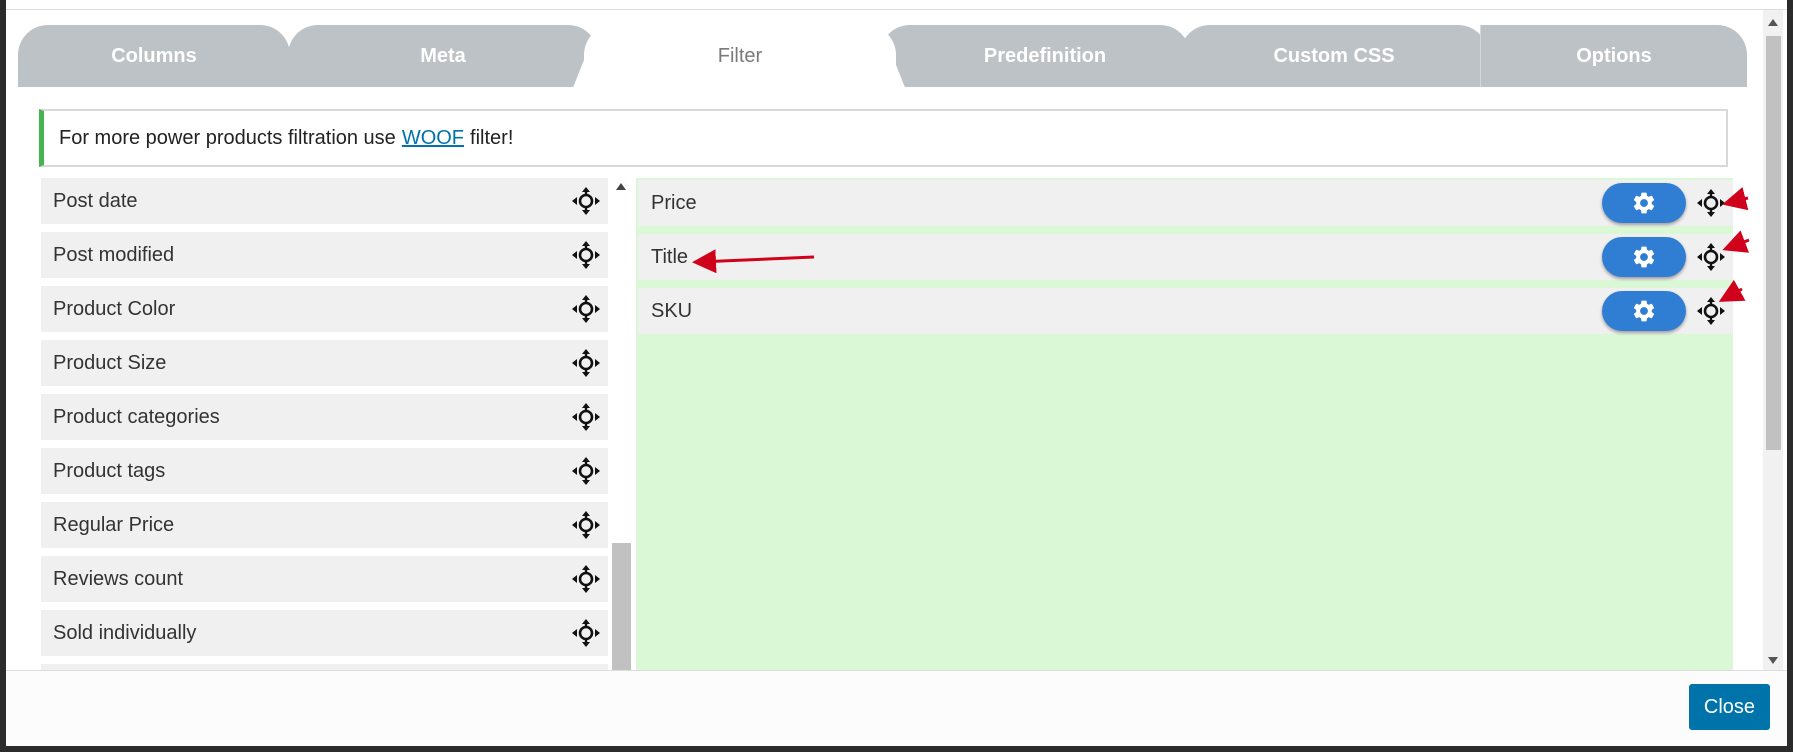 This screenshot has width=1793, height=752. What do you see at coordinates (324, 579) in the screenshot?
I see `available-field-item: Reviews count` at bounding box center [324, 579].